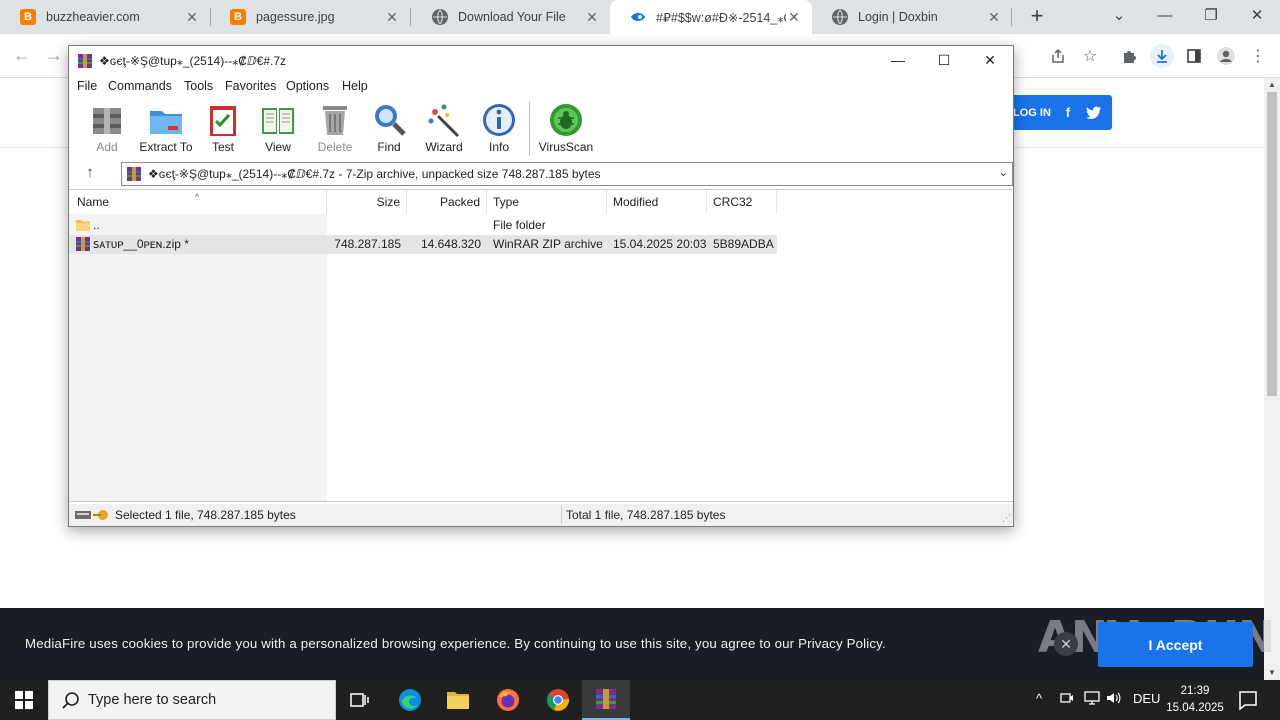  What do you see at coordinates (566, 120) in the screenshot?
I see `virusscan-bug-icon` at bounding box center [566, 120].